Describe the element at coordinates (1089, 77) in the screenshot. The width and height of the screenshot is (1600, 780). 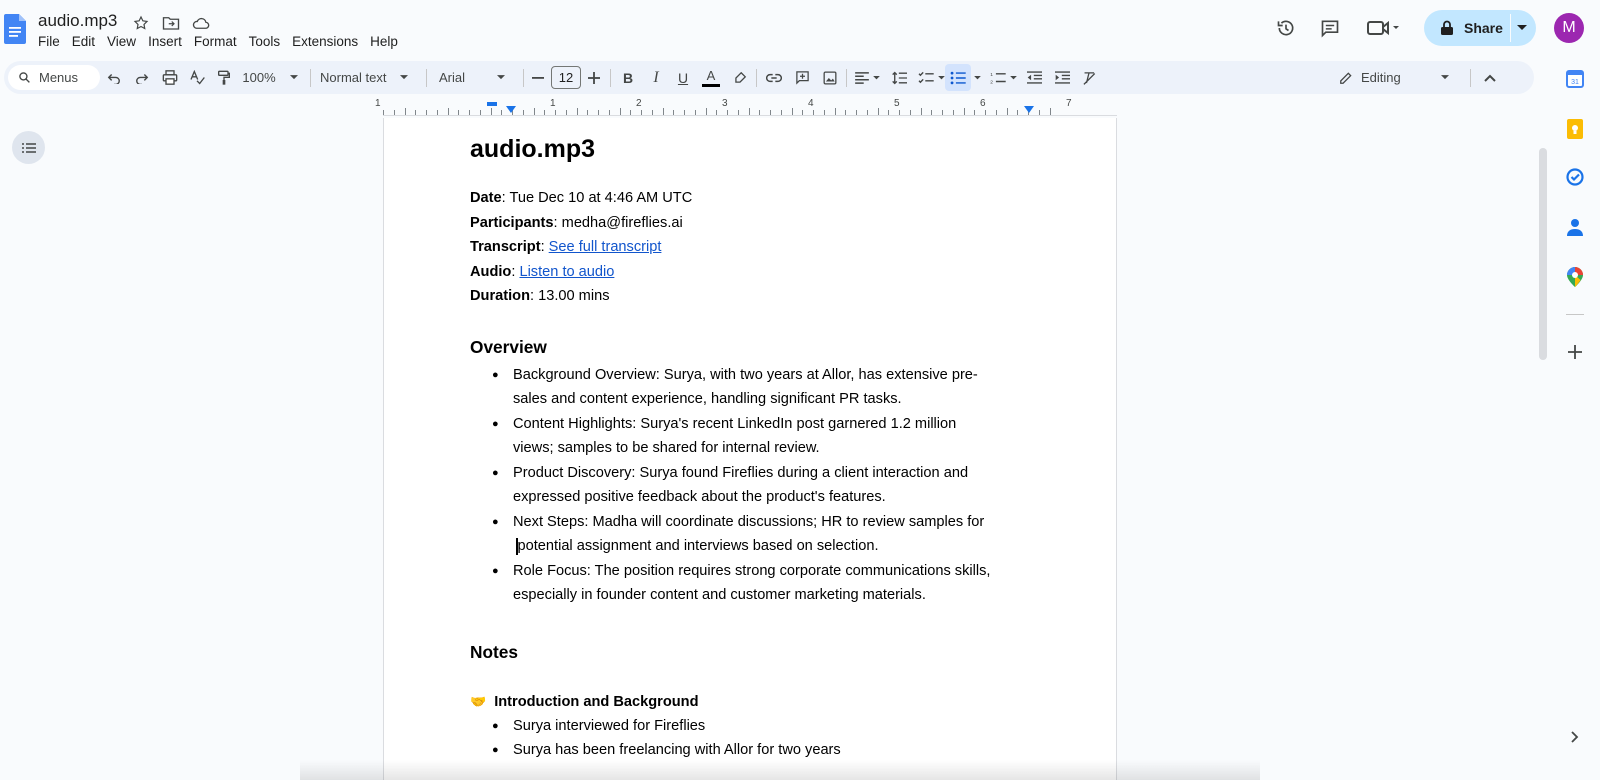
I see `clear-formatting-icon` at that location.